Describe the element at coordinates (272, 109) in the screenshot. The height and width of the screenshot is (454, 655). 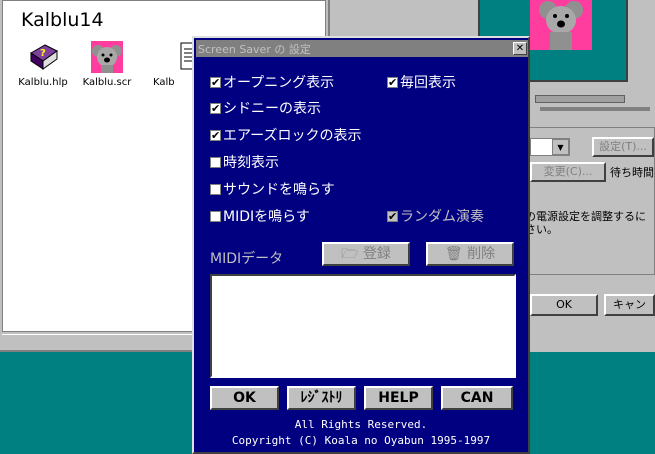
I see `checkbox-label: シドニーの表示` at that location.